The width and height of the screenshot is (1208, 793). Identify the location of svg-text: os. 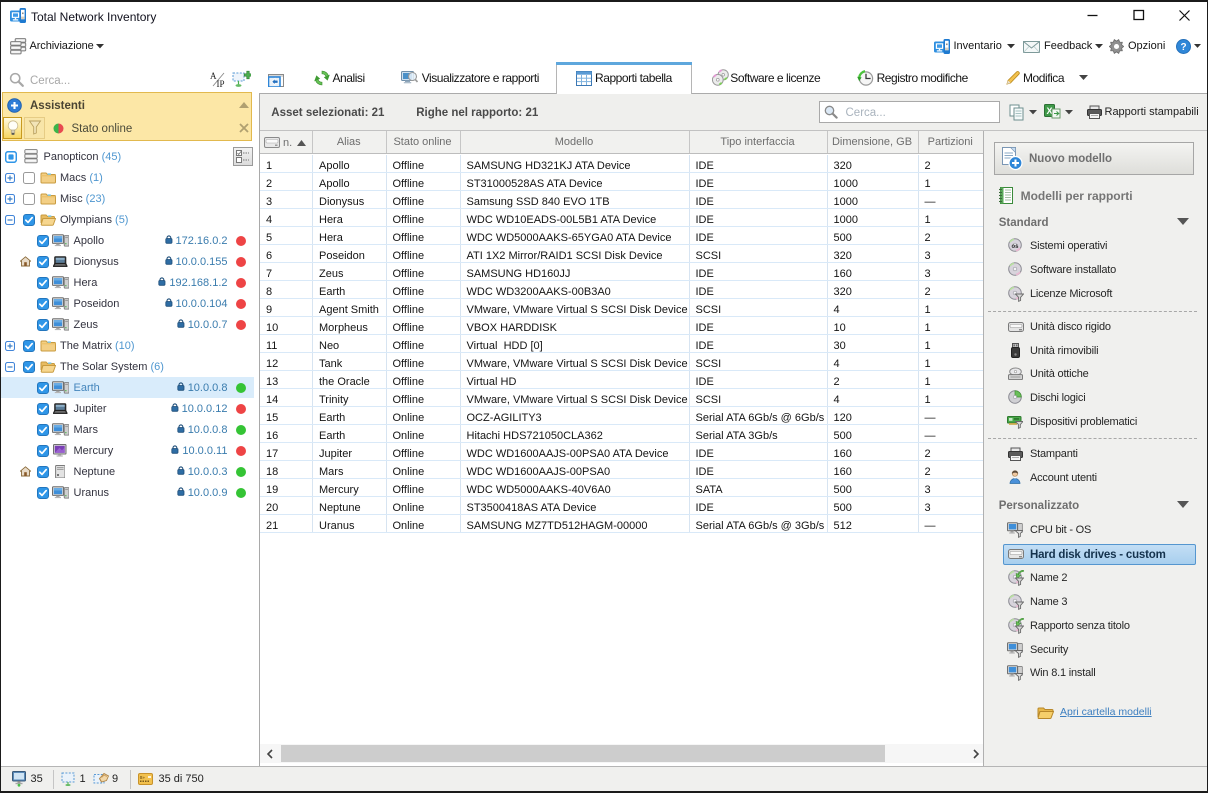
(1015, 247).